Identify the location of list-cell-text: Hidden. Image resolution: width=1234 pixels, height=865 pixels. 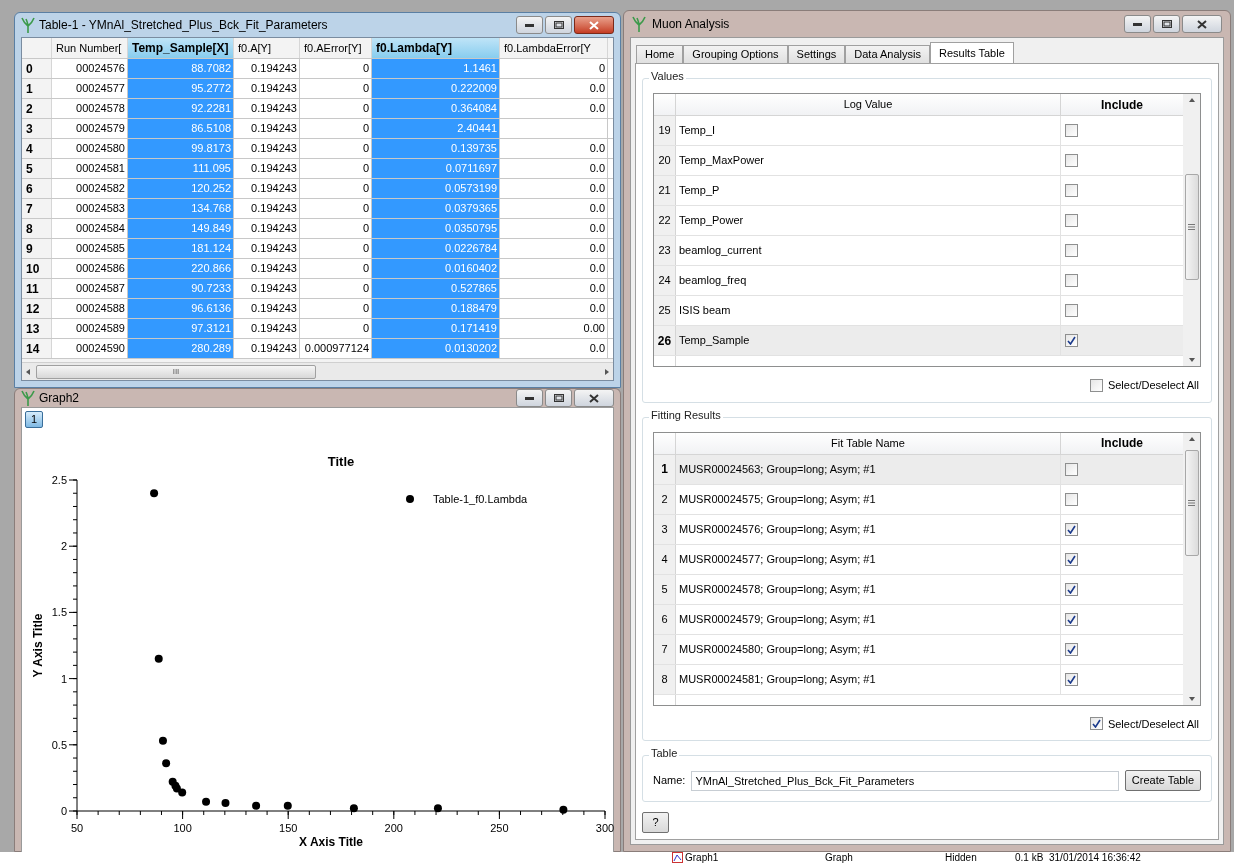
(961, 858).